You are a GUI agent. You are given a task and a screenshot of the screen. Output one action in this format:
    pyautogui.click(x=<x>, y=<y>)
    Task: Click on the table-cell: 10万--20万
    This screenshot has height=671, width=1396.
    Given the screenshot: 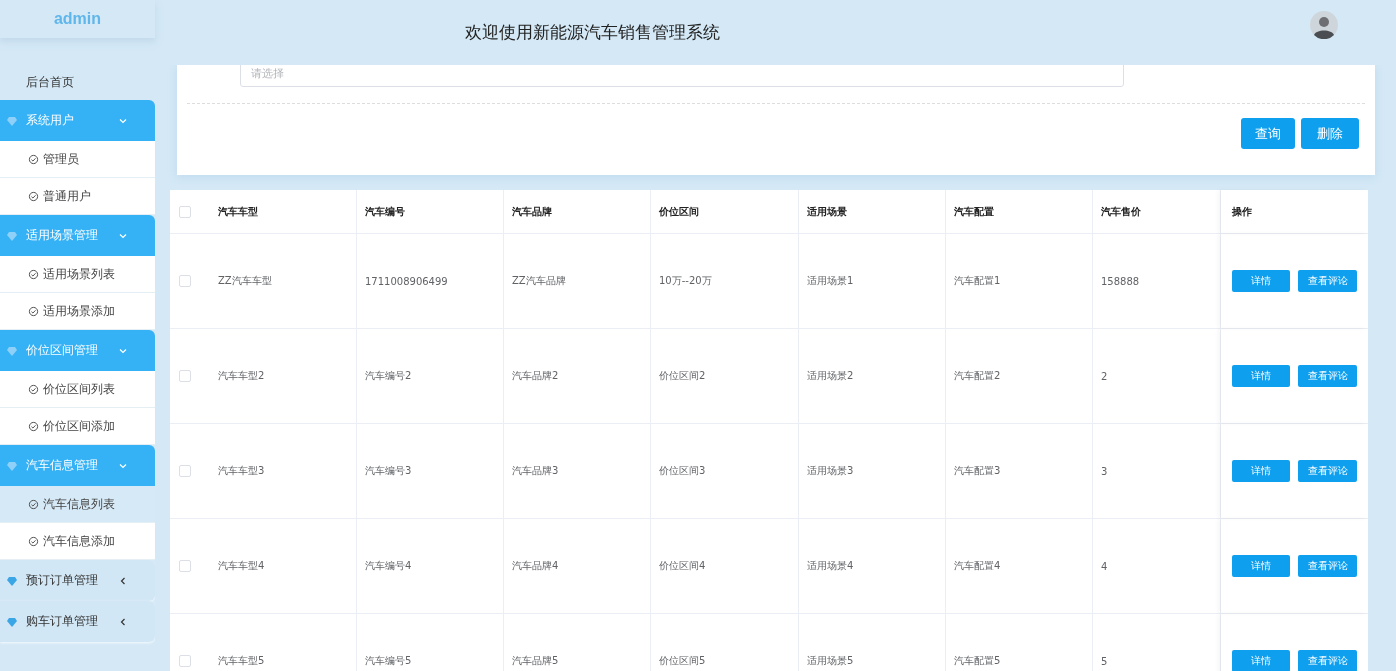 What is the action you would take?
    pyautogui.click(x=685, y=281)
    